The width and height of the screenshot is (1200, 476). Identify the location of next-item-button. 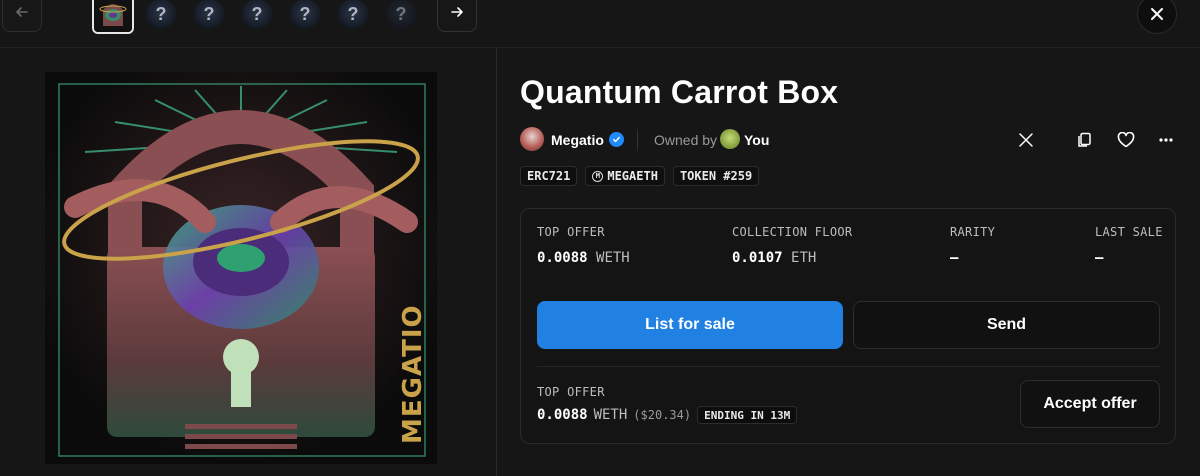
(457, 16).